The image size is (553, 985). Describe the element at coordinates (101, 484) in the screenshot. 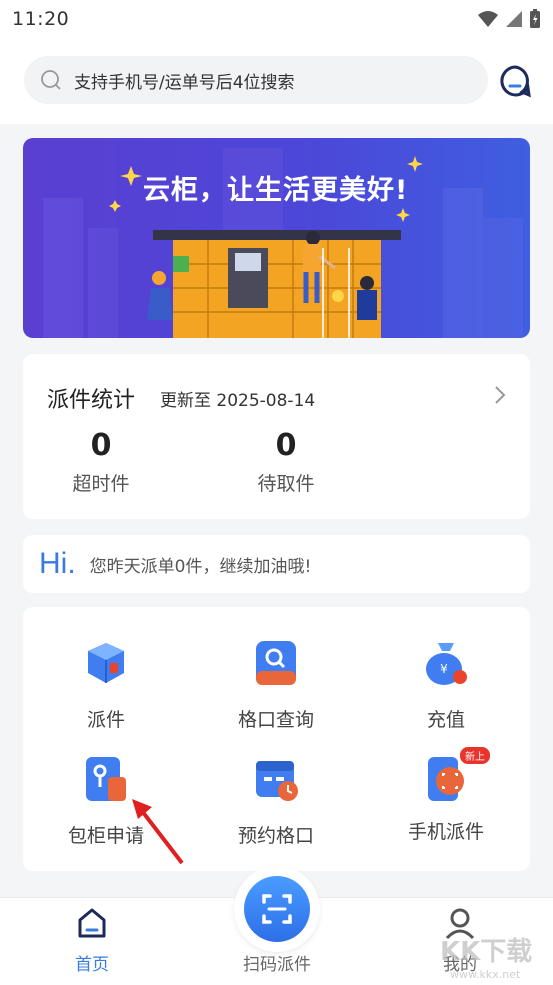

I see `stat-label: 超时件` at that location.